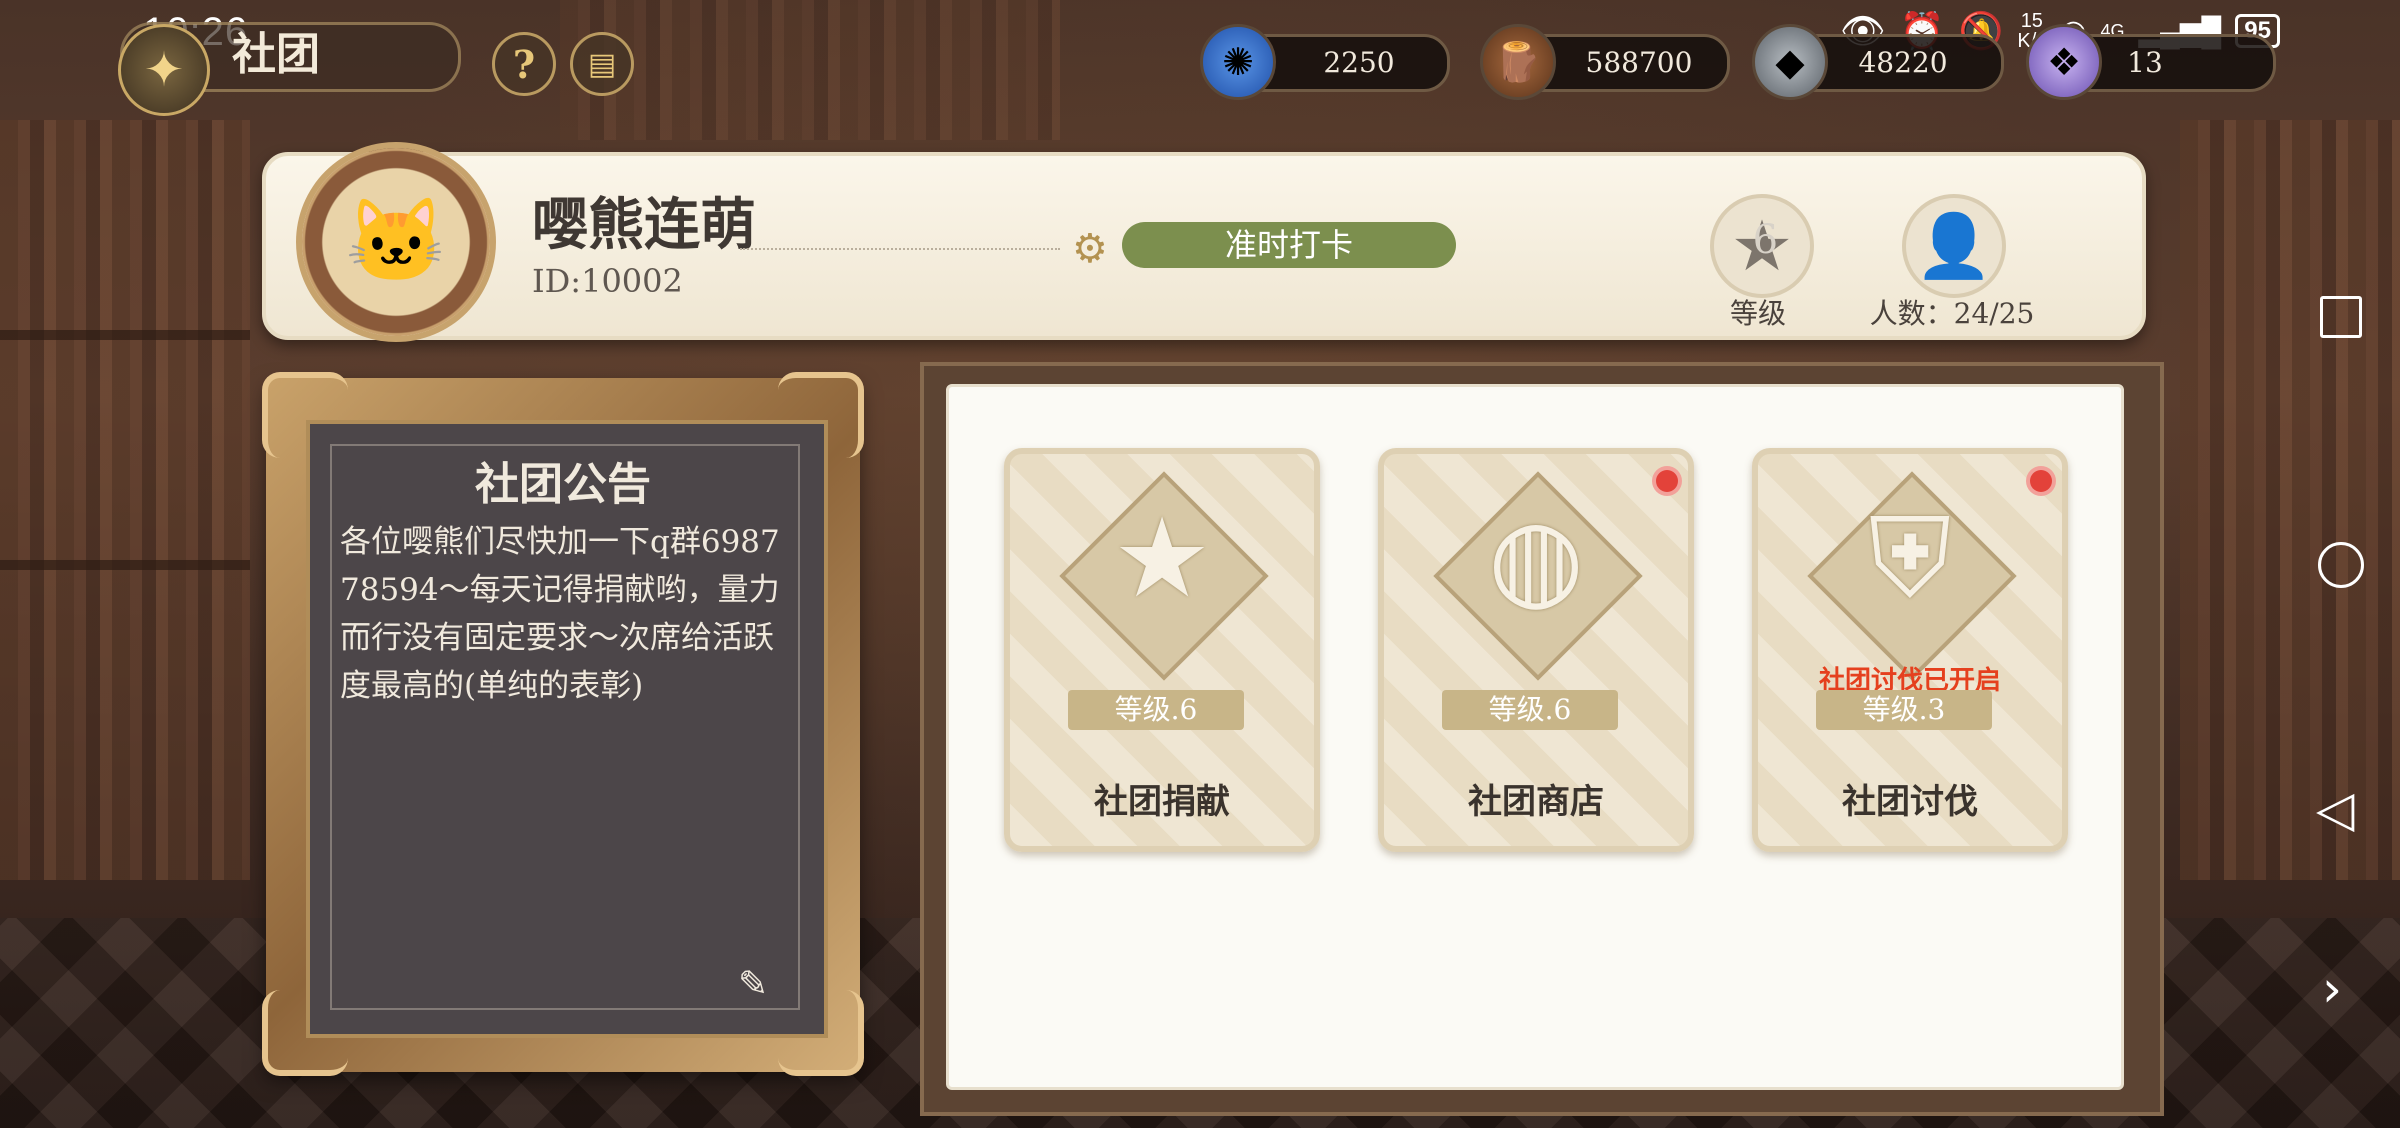  What do you see at coordinates (1289, 245) in the screenshot?
I see `checkin-button: 准时打卡` at bounding box center [1289, 245].